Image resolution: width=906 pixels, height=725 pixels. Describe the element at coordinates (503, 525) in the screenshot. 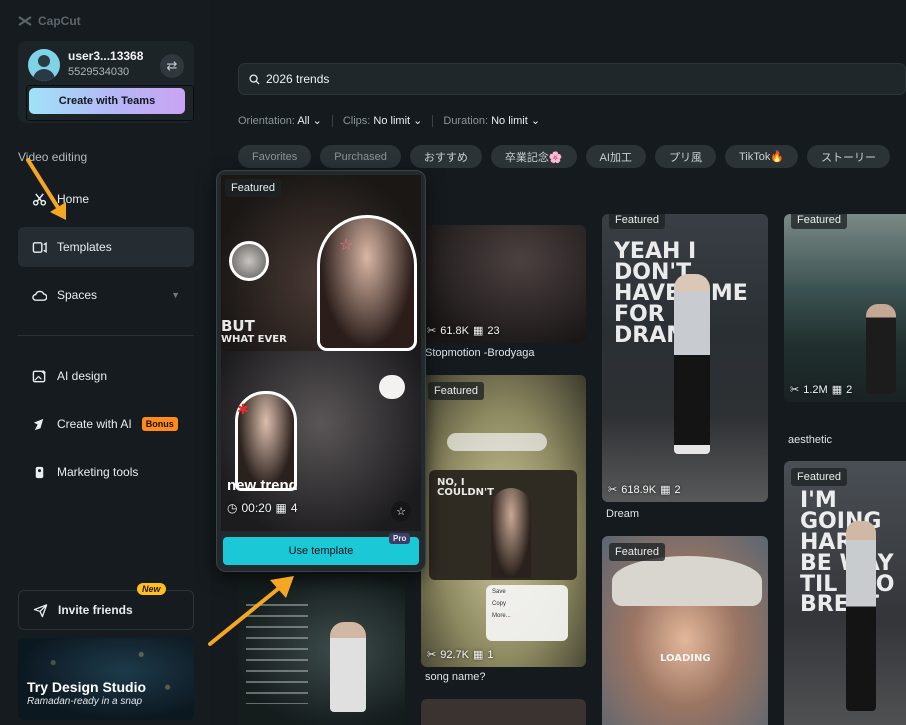

I see `inner-photo: NO, I COULDN'T` at that location.